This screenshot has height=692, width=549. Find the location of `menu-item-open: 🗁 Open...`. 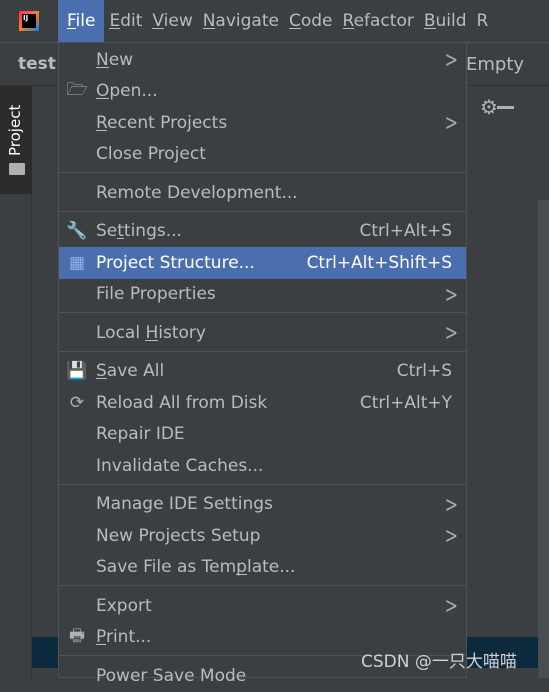

menu-item-open: 🗁 Open... is located at coordinates (262, 92).